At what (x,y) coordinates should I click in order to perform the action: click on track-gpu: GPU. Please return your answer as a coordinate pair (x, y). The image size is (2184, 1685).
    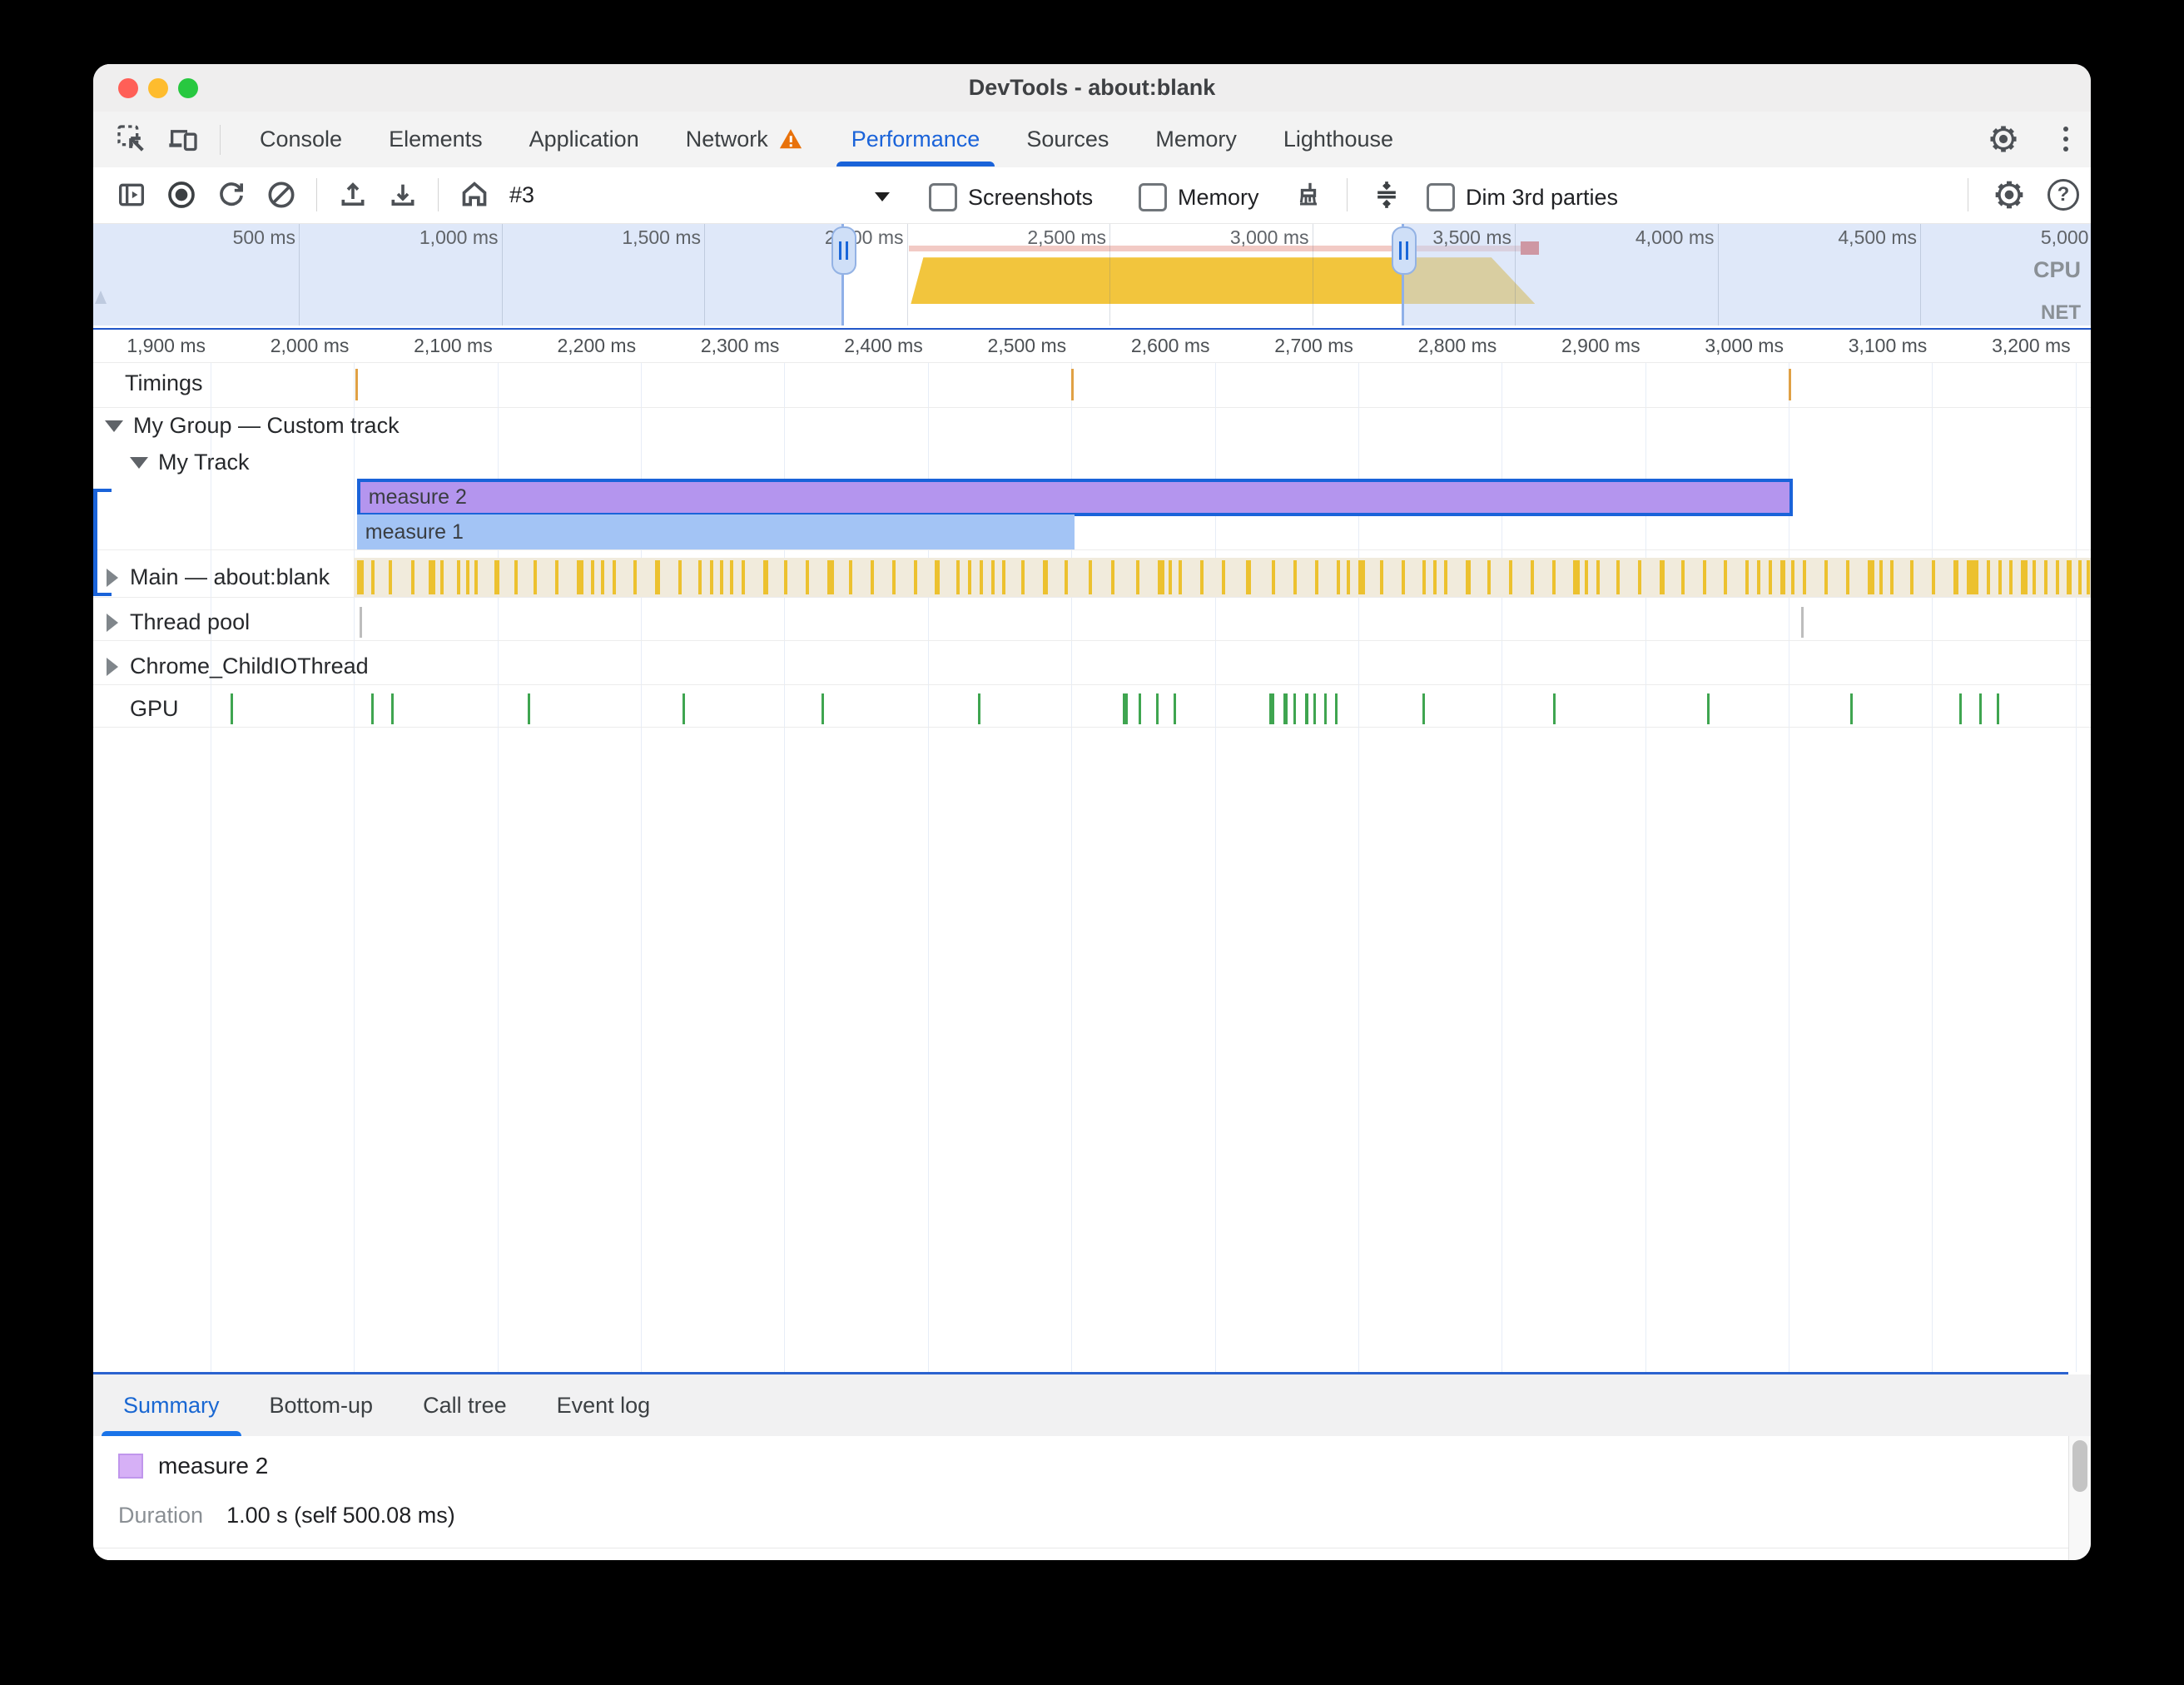
    Looking at the image, I should click on (1092, 710).